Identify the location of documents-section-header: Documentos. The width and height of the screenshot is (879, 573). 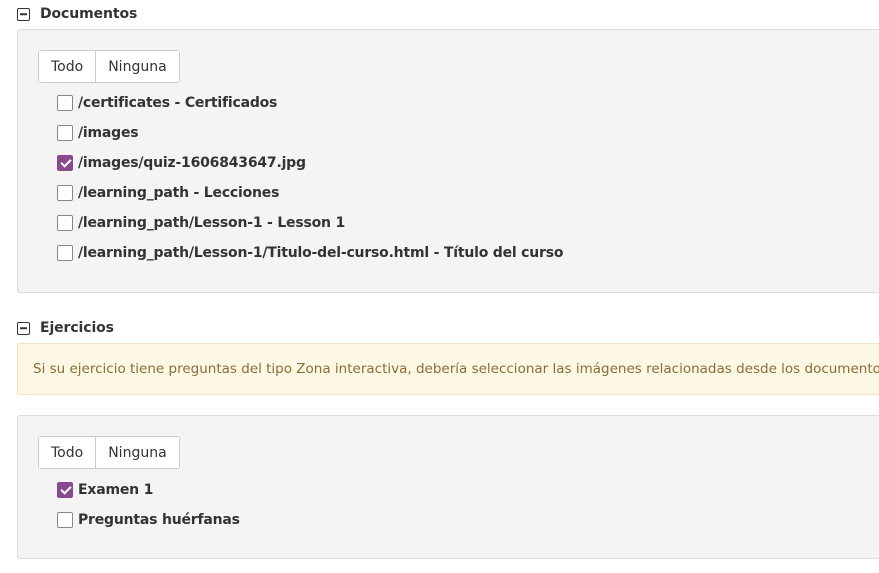
(77, 14).